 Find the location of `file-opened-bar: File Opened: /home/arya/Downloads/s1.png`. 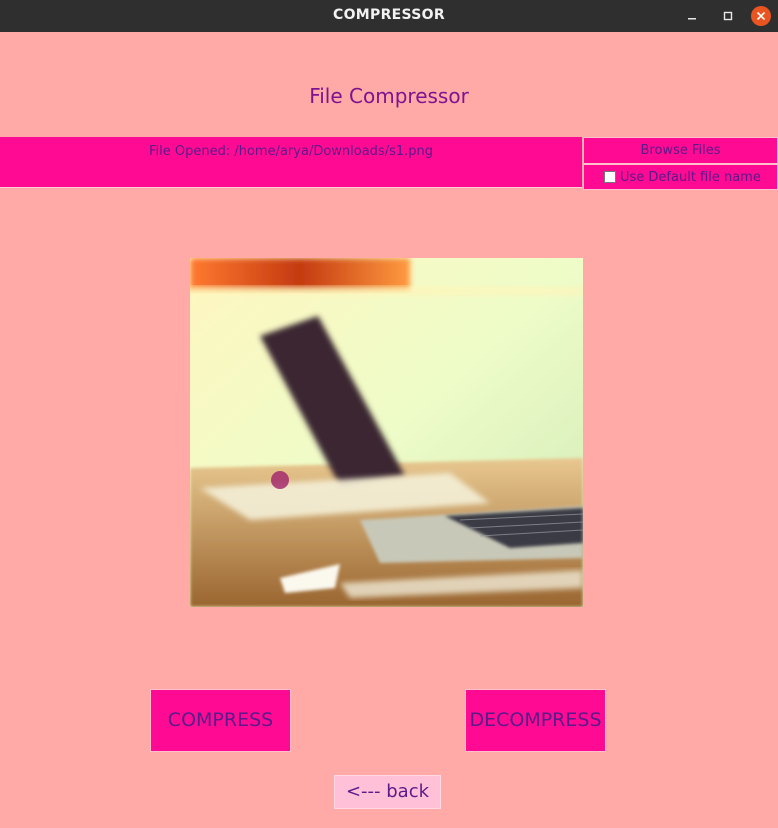

file-opened-bar: File Opened: /home/arya/Downloads/s1.png is located at coordinates (291, 162).